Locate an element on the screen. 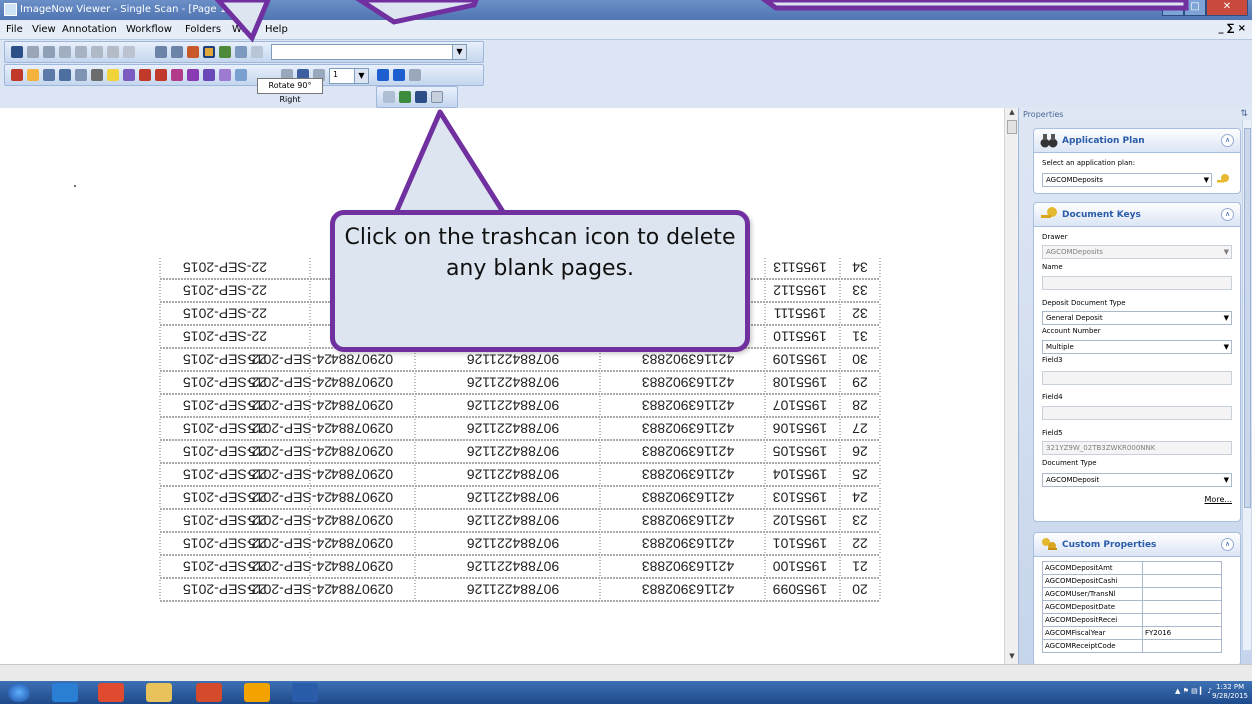 The height and width of the screenshot is (704, 1252). scan-icon is located at coordinates (33, 52).